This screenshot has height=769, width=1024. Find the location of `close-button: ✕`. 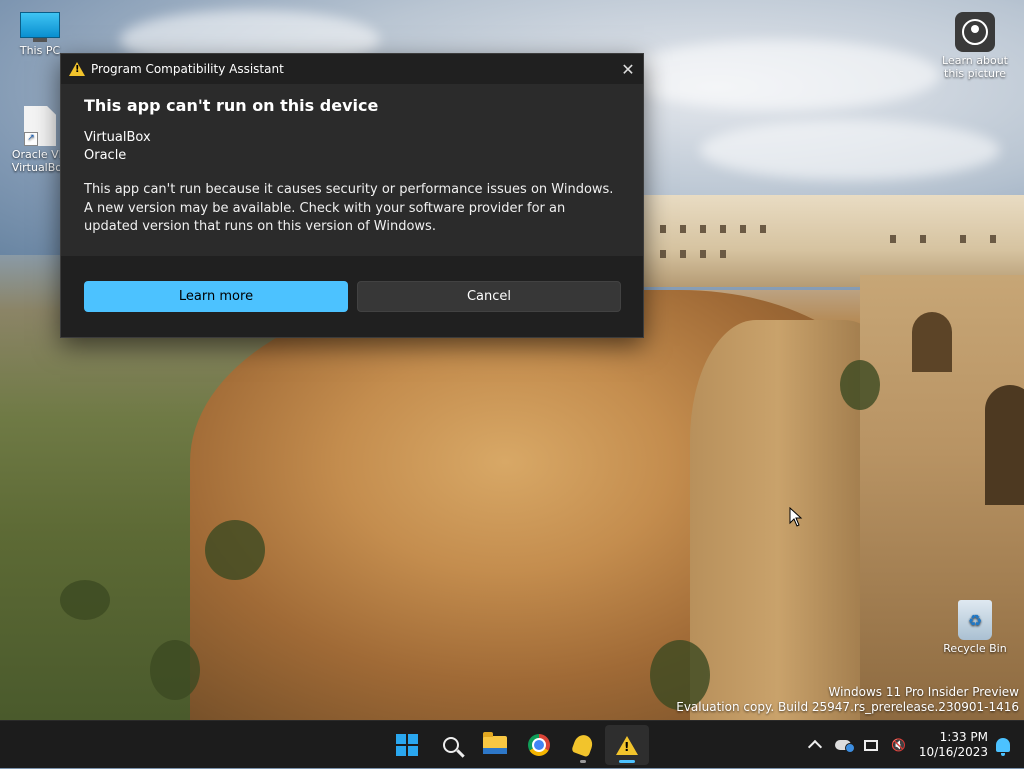

close-button: ✕ is located at coordinates (628, 69).